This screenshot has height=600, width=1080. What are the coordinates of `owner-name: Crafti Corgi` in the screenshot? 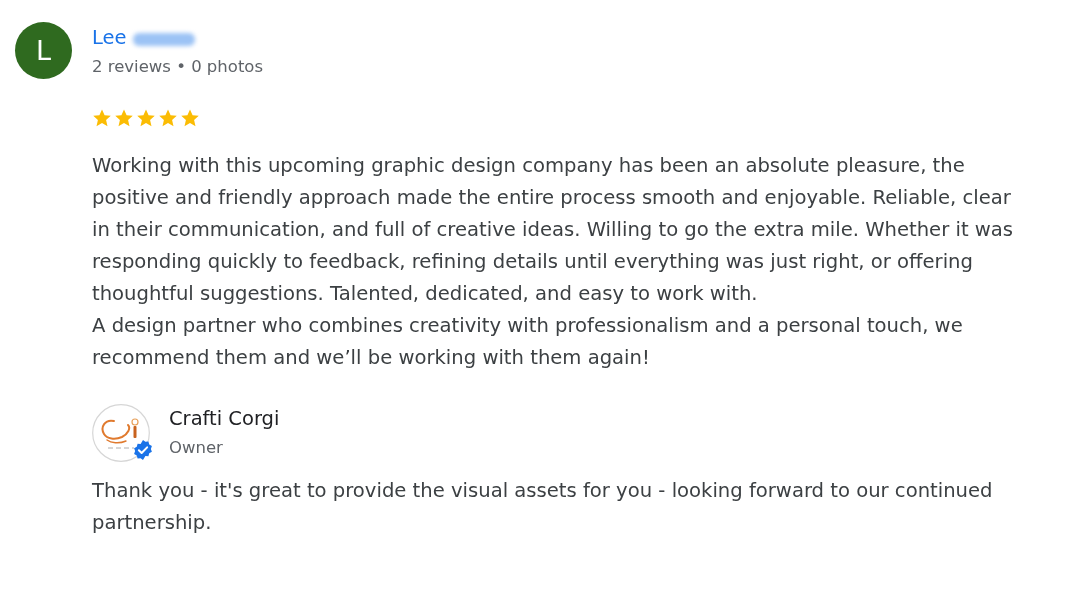 It's located at (224, 419).